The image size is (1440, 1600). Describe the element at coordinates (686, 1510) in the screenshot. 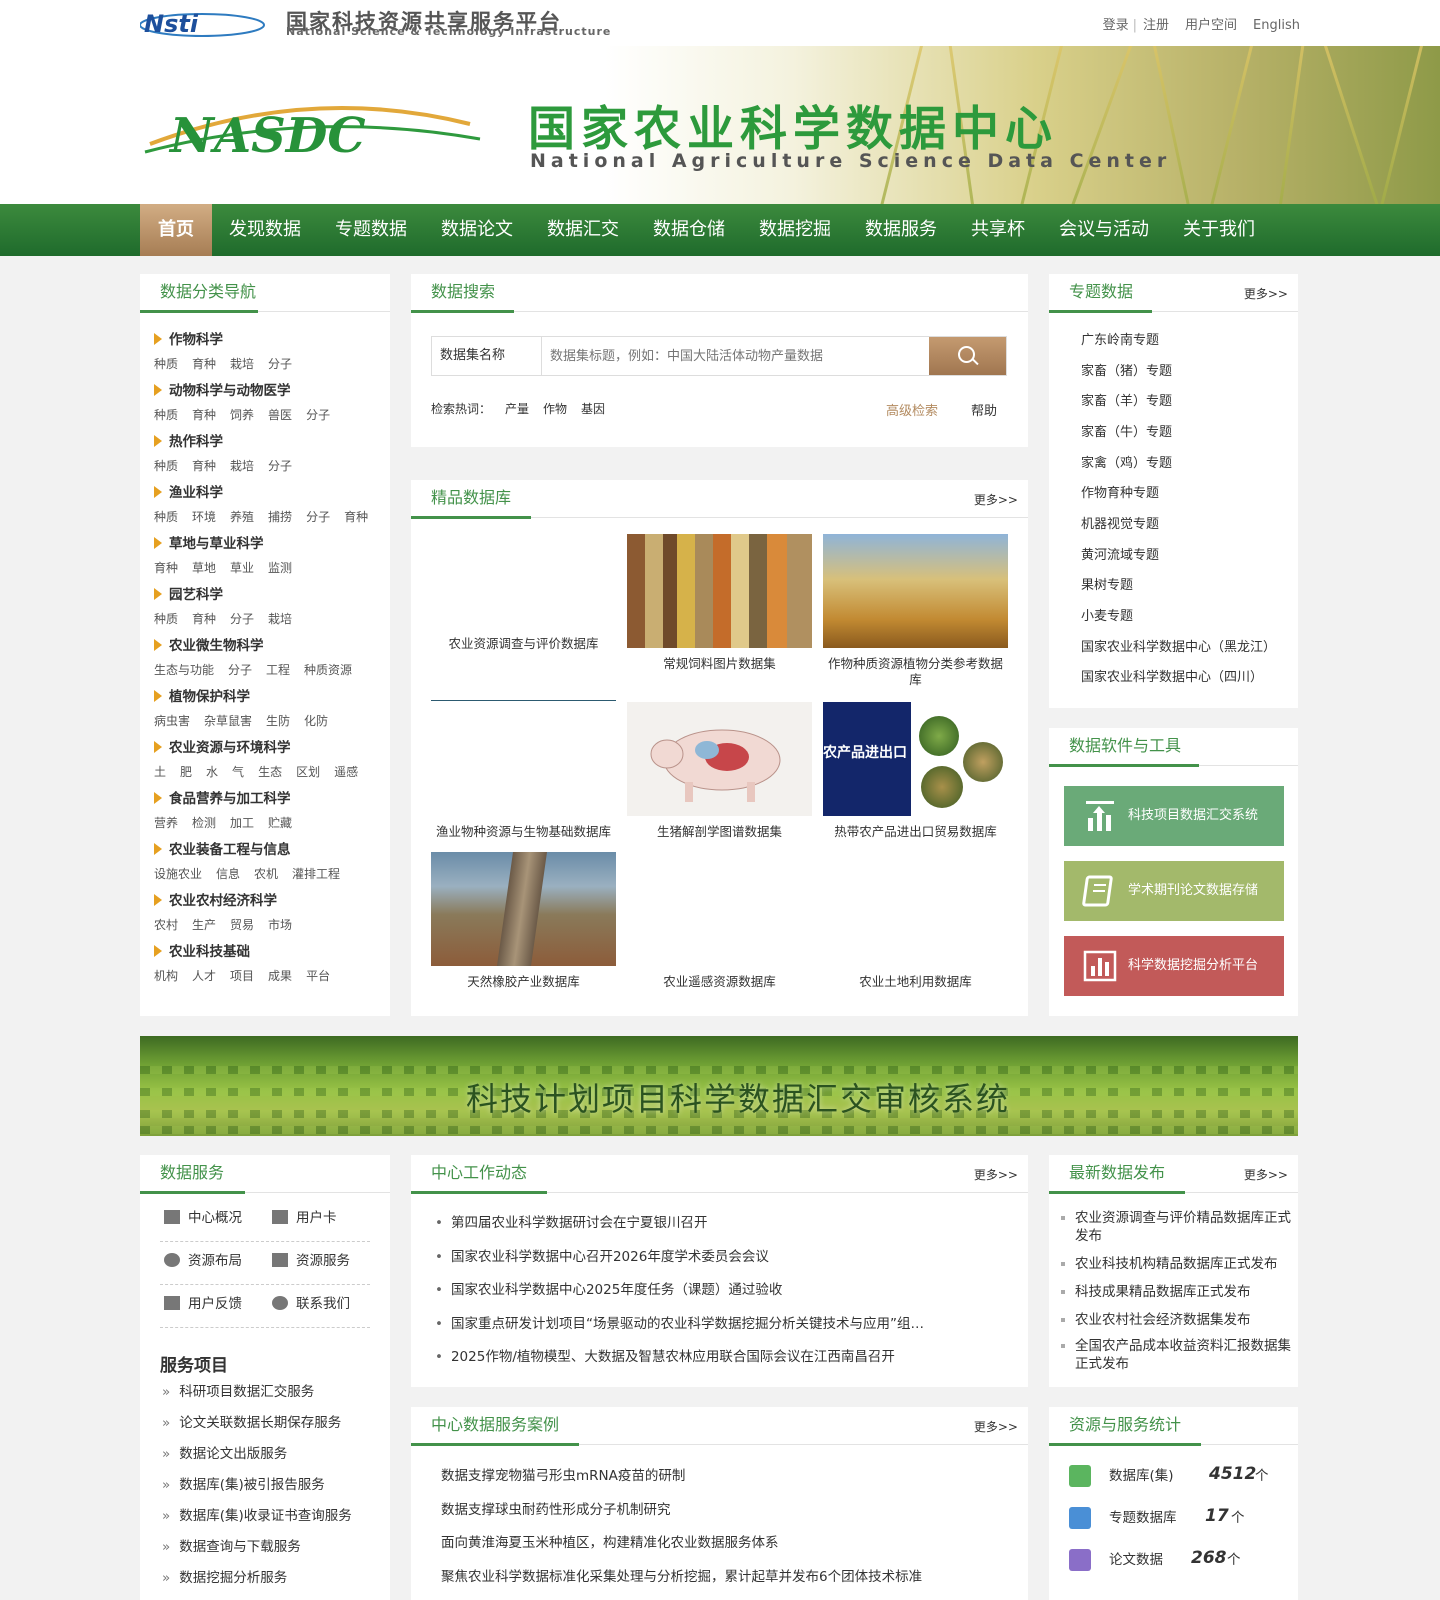

I see `case-item: 数据支撑球虫耐药性形成分子机制研究` at that location.